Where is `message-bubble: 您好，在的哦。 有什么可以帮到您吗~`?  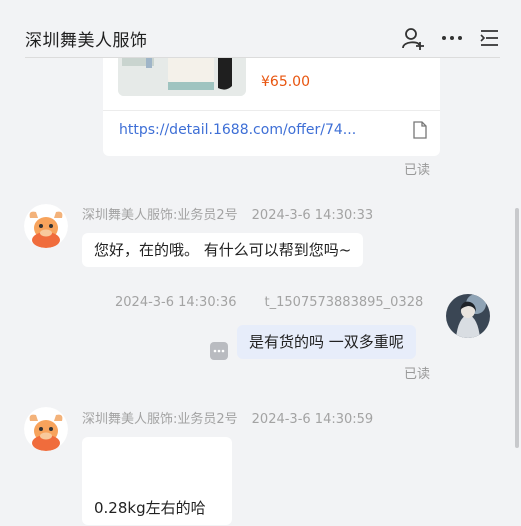
message-bubble: 您好，在的哦。 有什么可以帮到您吗~ is located at coordinates (223, 250).